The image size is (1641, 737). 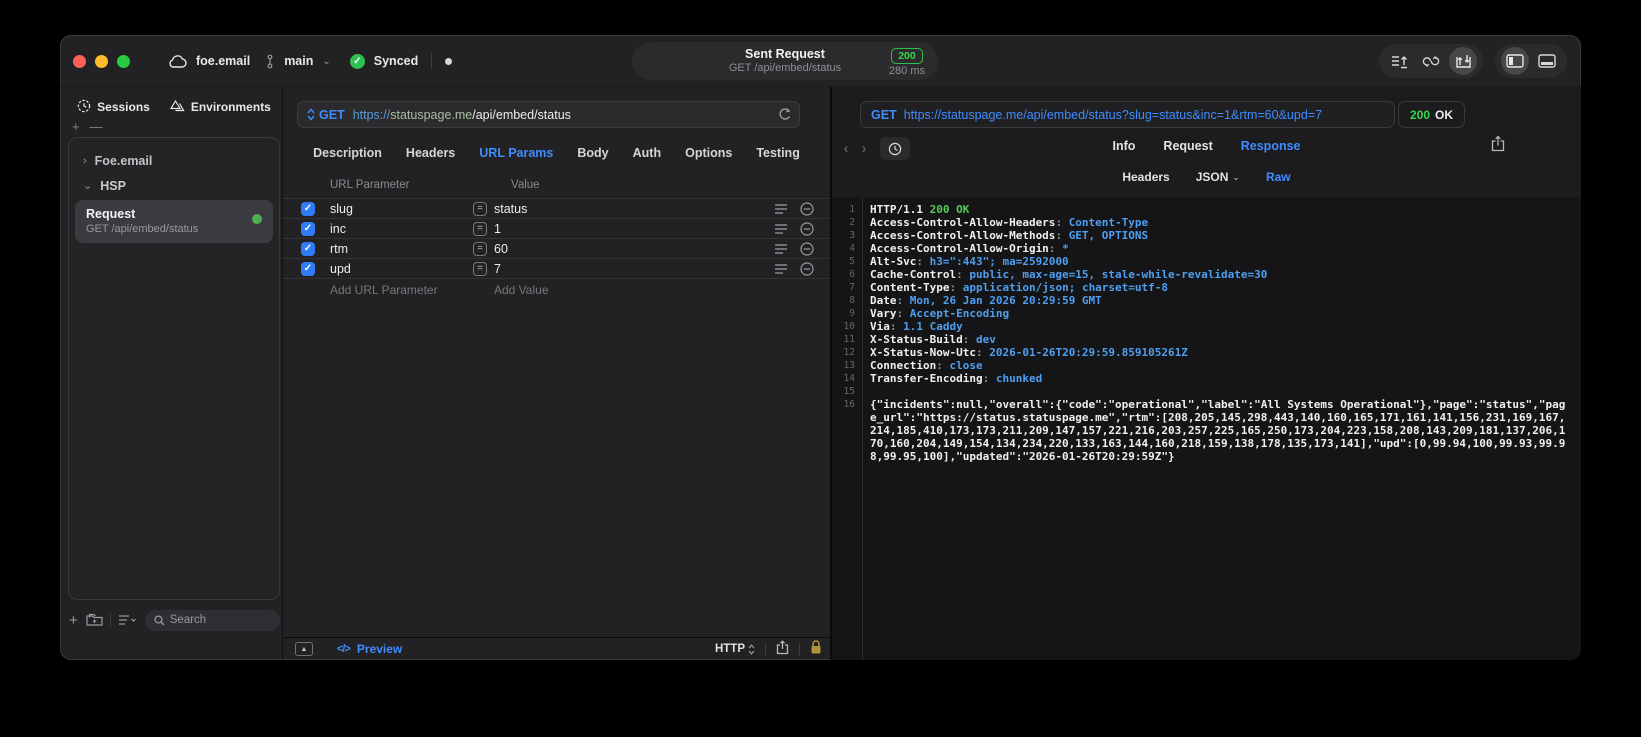 I want to click on param-row-inc: inc = 1, so click(x=556, y=228).